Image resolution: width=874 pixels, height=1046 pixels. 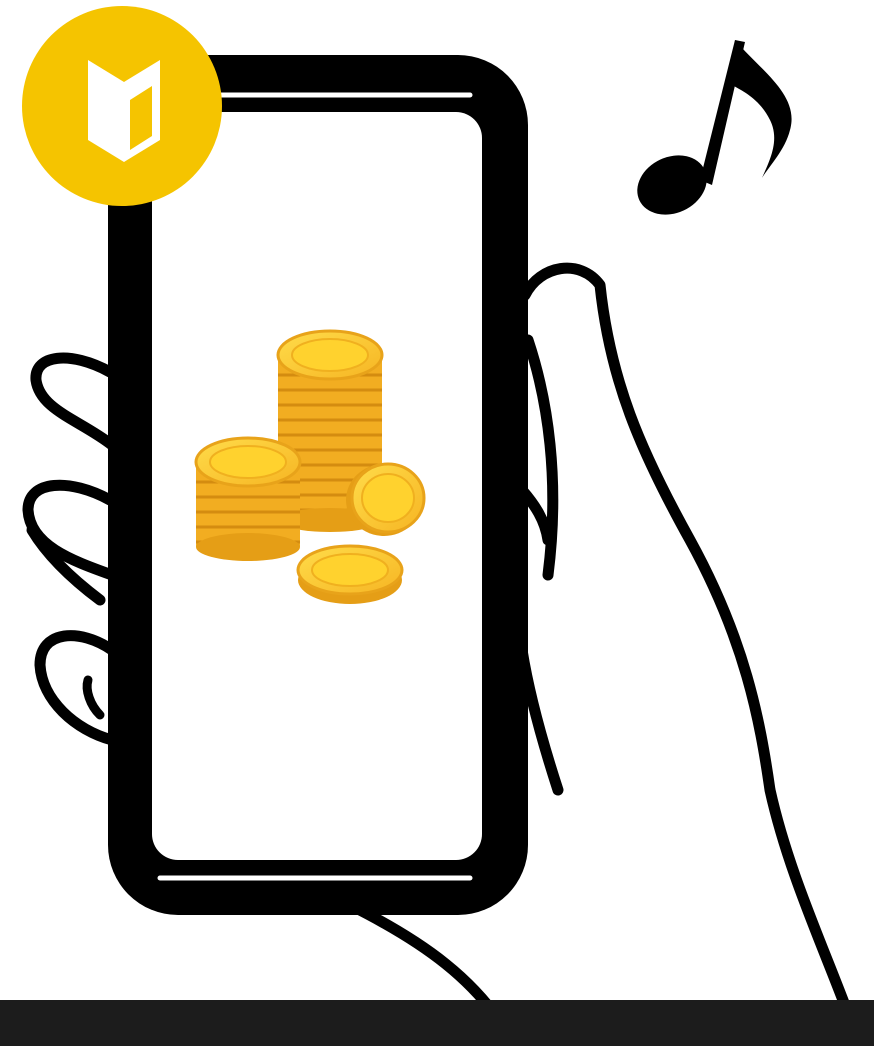 I want to click on coin-stack-short, so click(x=248, y=498).